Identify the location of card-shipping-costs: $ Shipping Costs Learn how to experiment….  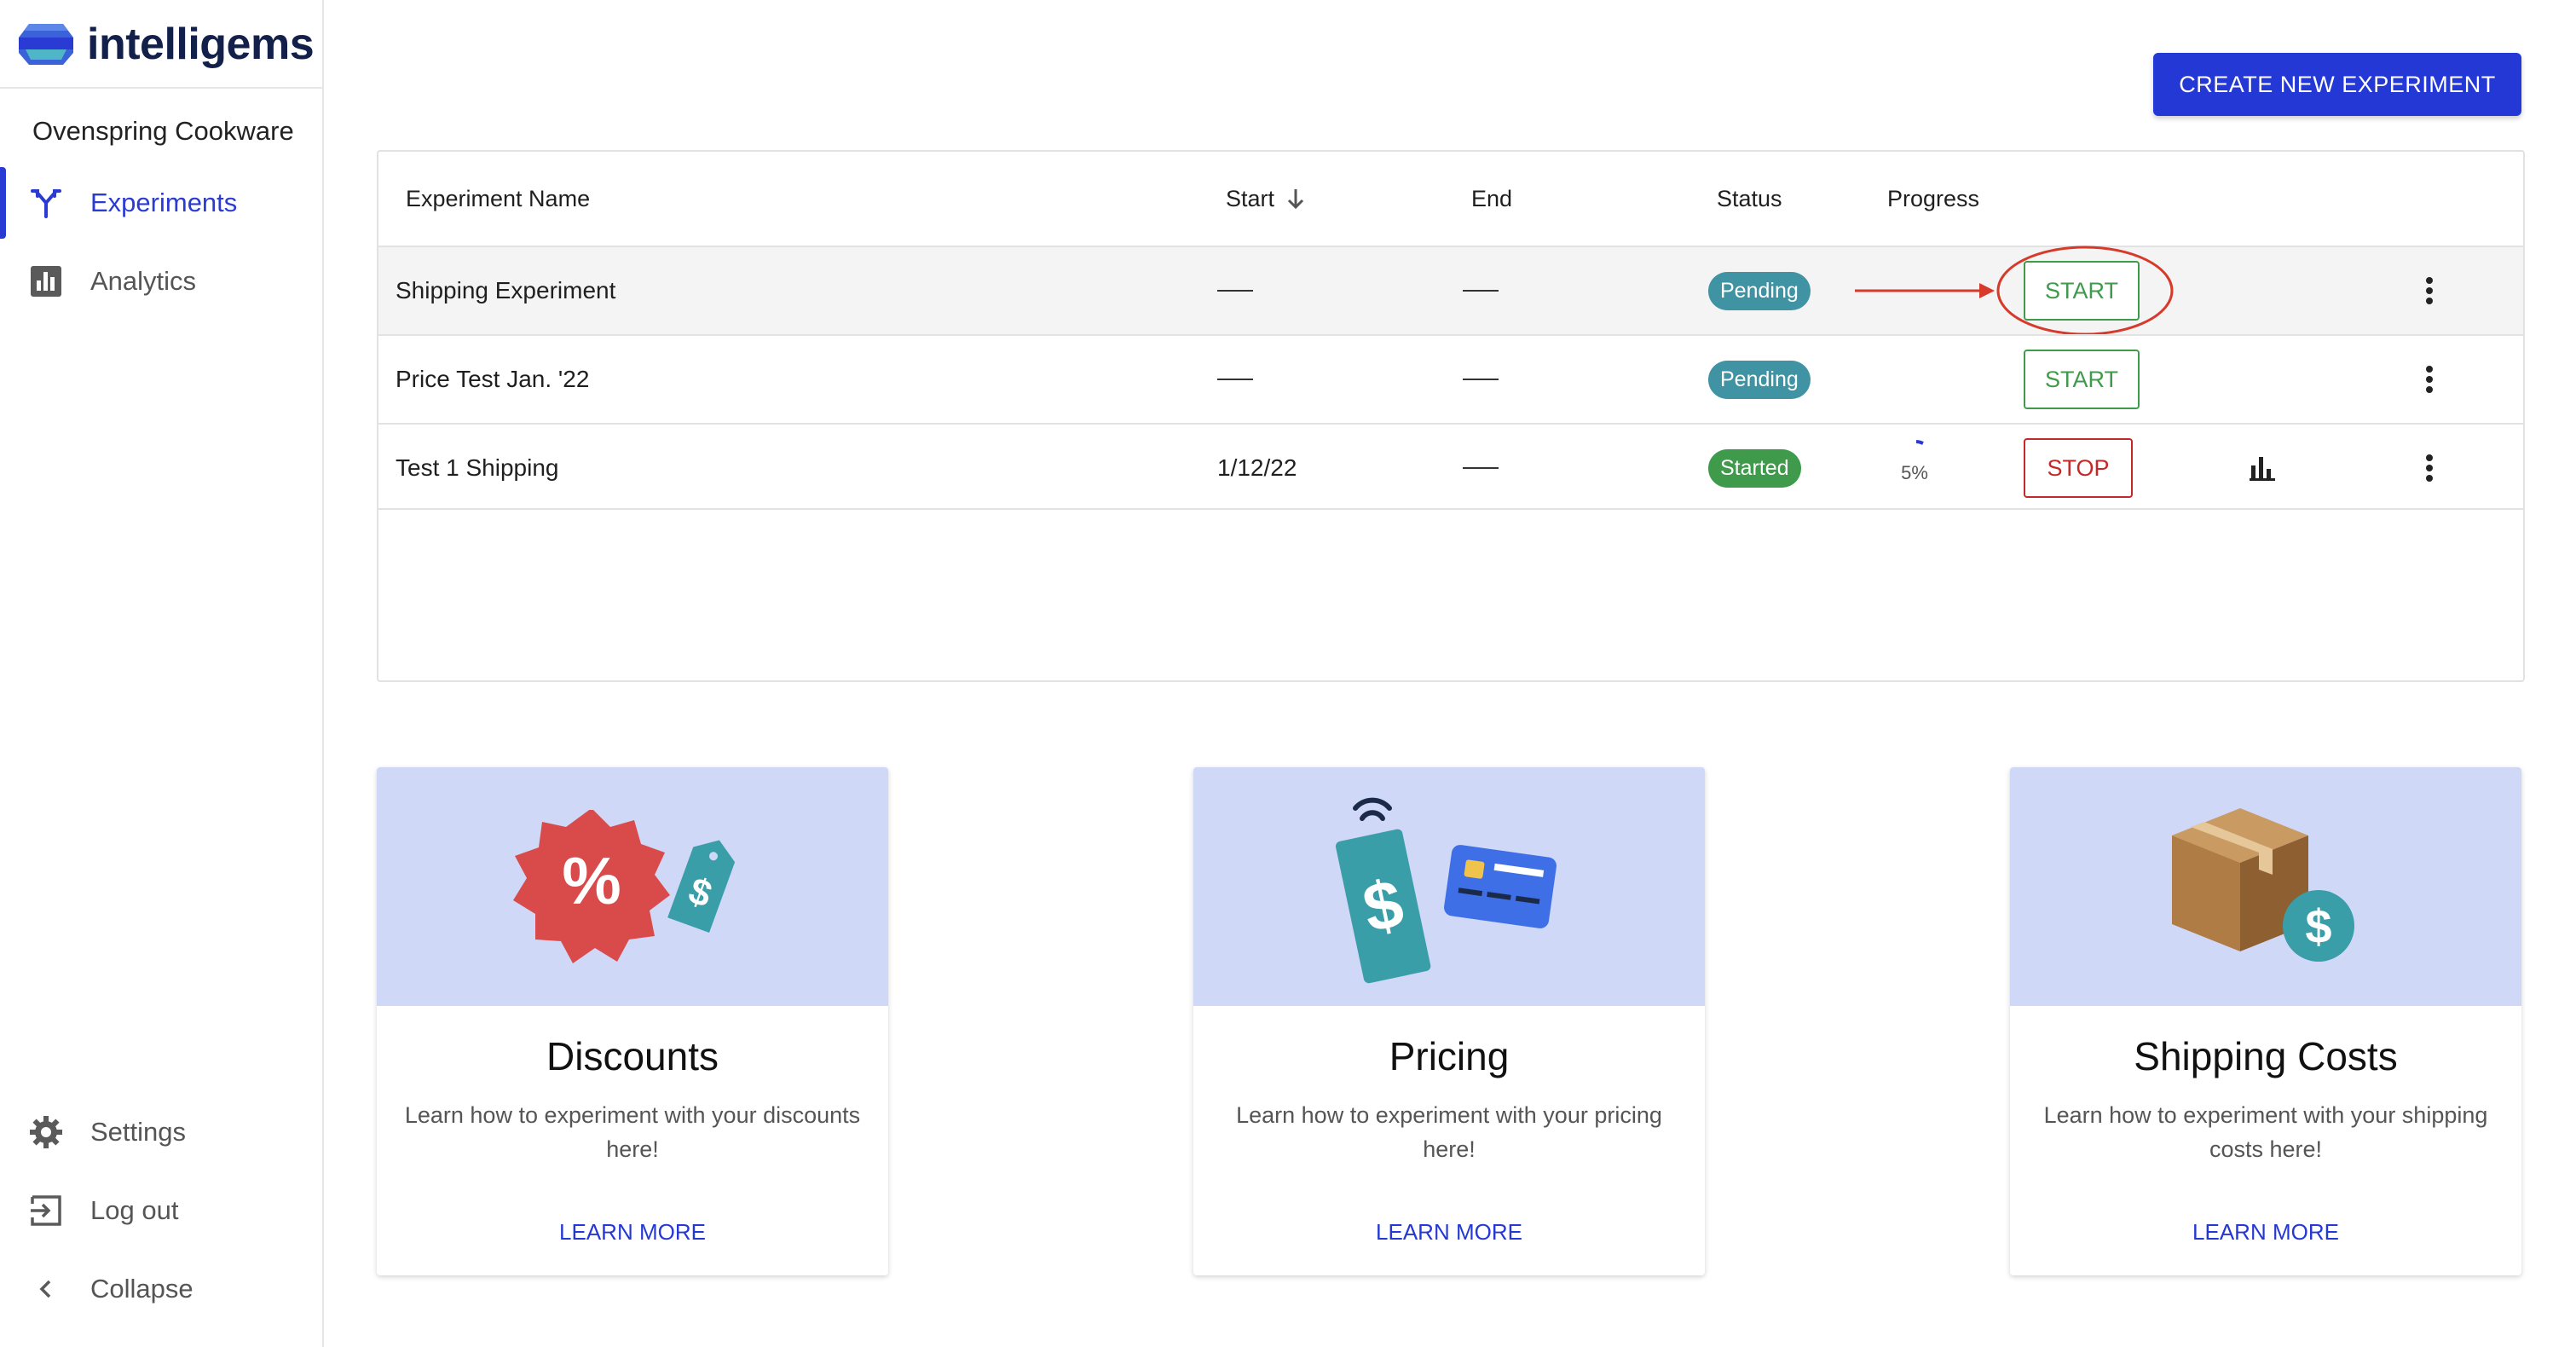
(2265, 1021).